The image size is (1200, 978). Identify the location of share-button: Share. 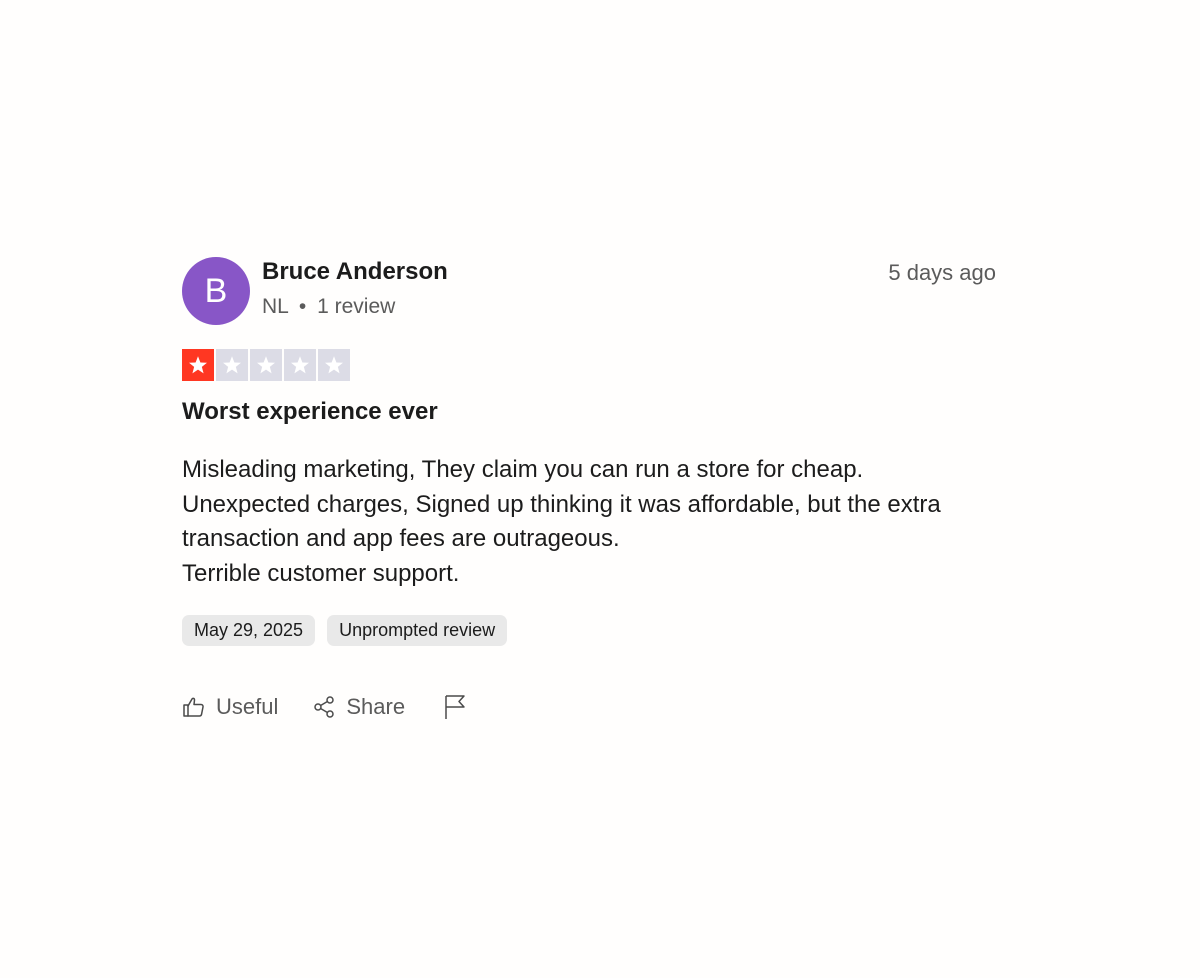
(358, 707).